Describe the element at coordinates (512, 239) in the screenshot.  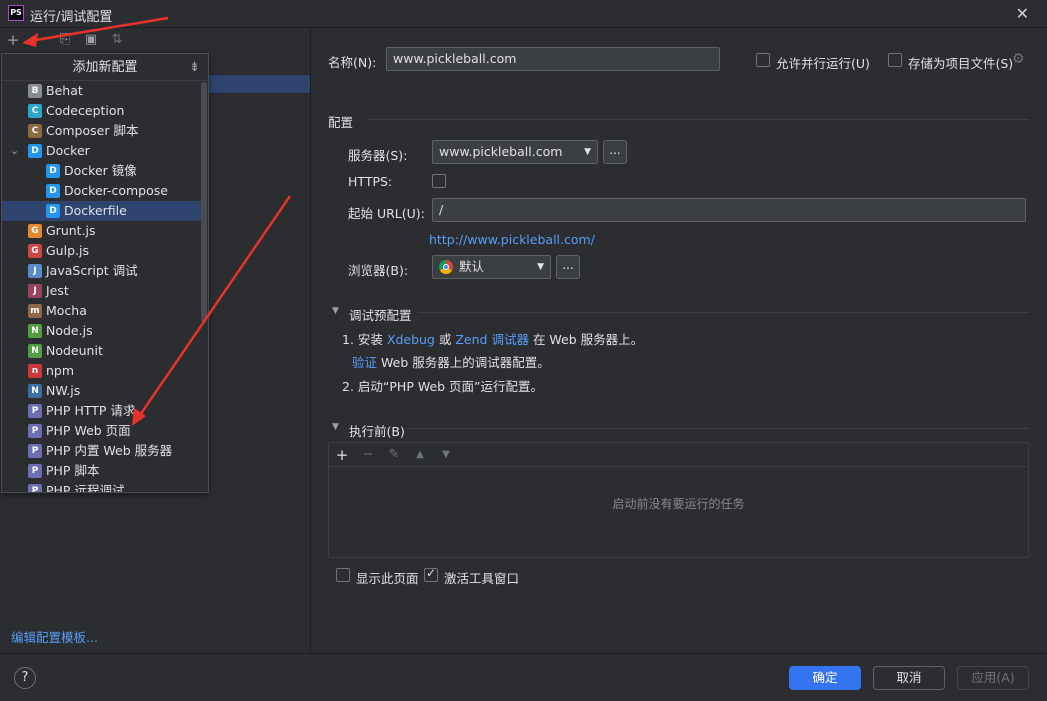
I see `resolved-url-link: http://www.pickleball.com/` at that location.